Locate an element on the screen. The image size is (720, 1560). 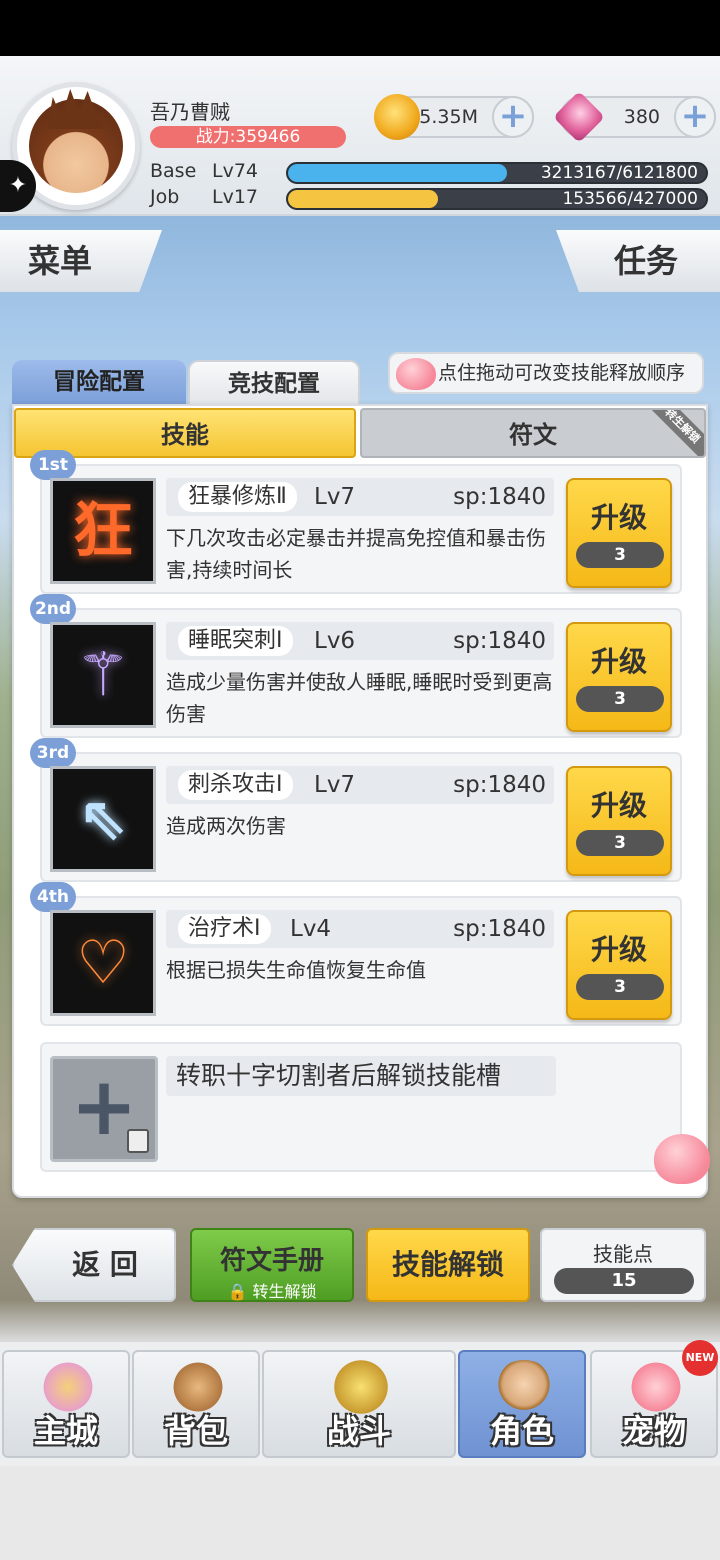
nav-label: 背包 is located at coordinates (195, 1431).